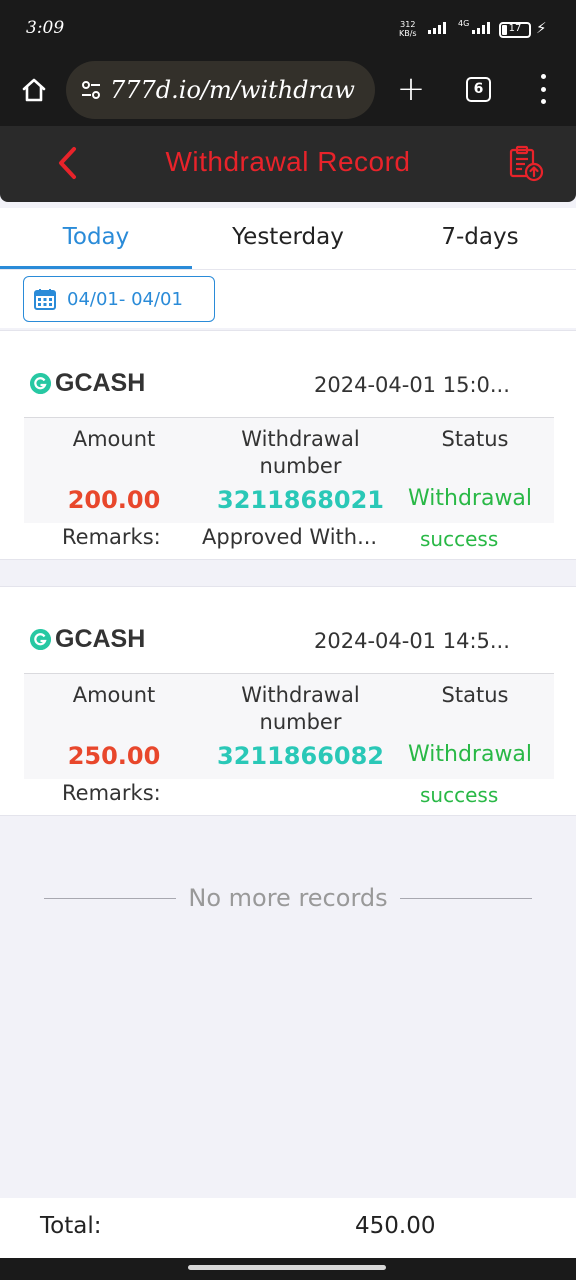 Image resolution: width=576 pixels, height=1280 pixels. I want to click on browser-toolbar: 777d.io/m/withdraw + 6, so click(288, 91).